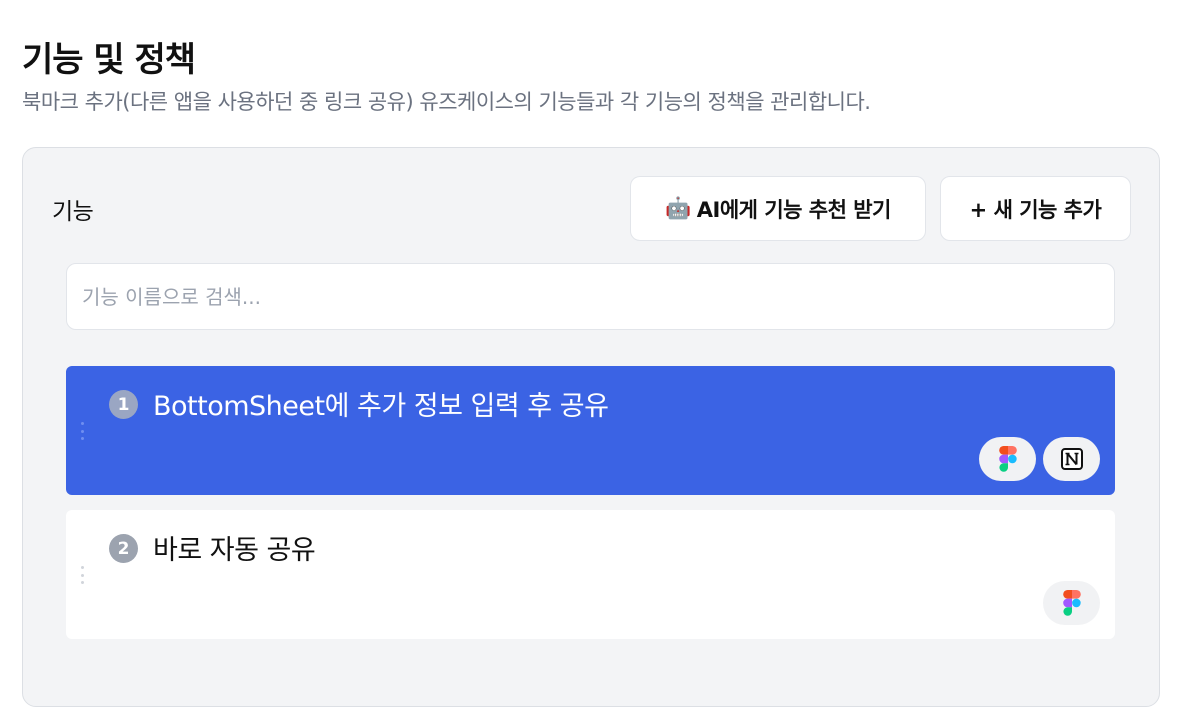  I want to click on page-title: 기능 및 정책, so click(109, 60).